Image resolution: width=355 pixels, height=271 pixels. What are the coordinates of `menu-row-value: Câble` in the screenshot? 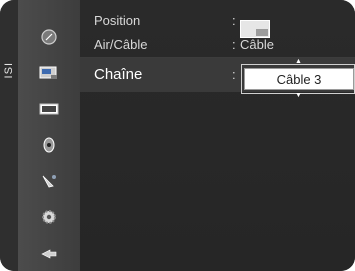 It's located at (257, 44).